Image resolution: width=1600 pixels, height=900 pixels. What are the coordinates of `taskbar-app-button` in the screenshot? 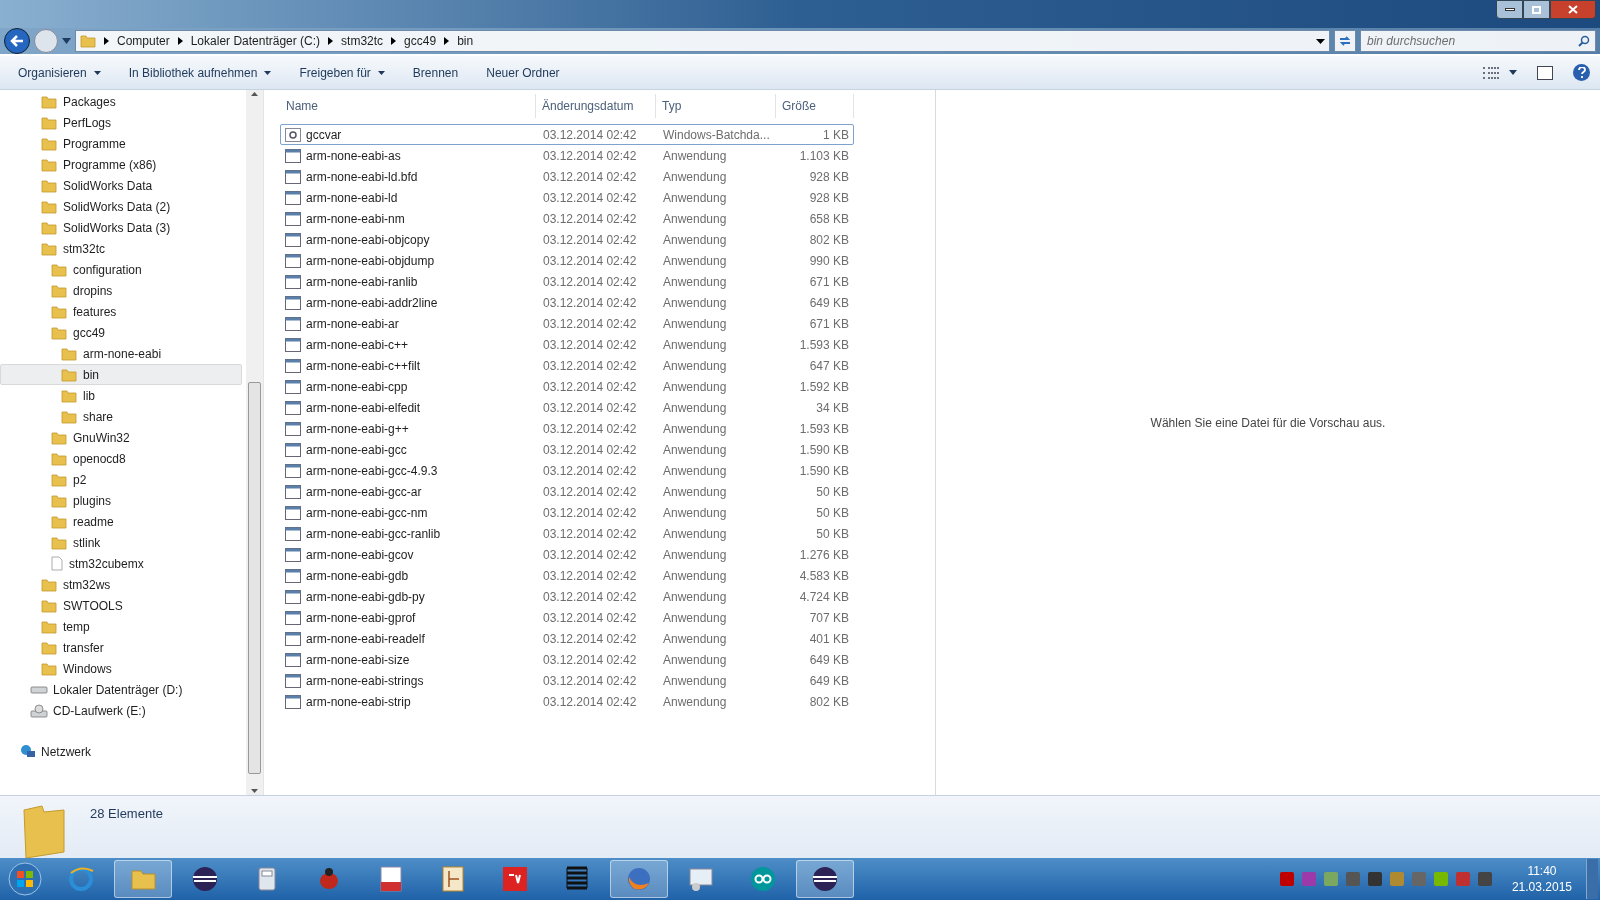 It's located at (825, 879).